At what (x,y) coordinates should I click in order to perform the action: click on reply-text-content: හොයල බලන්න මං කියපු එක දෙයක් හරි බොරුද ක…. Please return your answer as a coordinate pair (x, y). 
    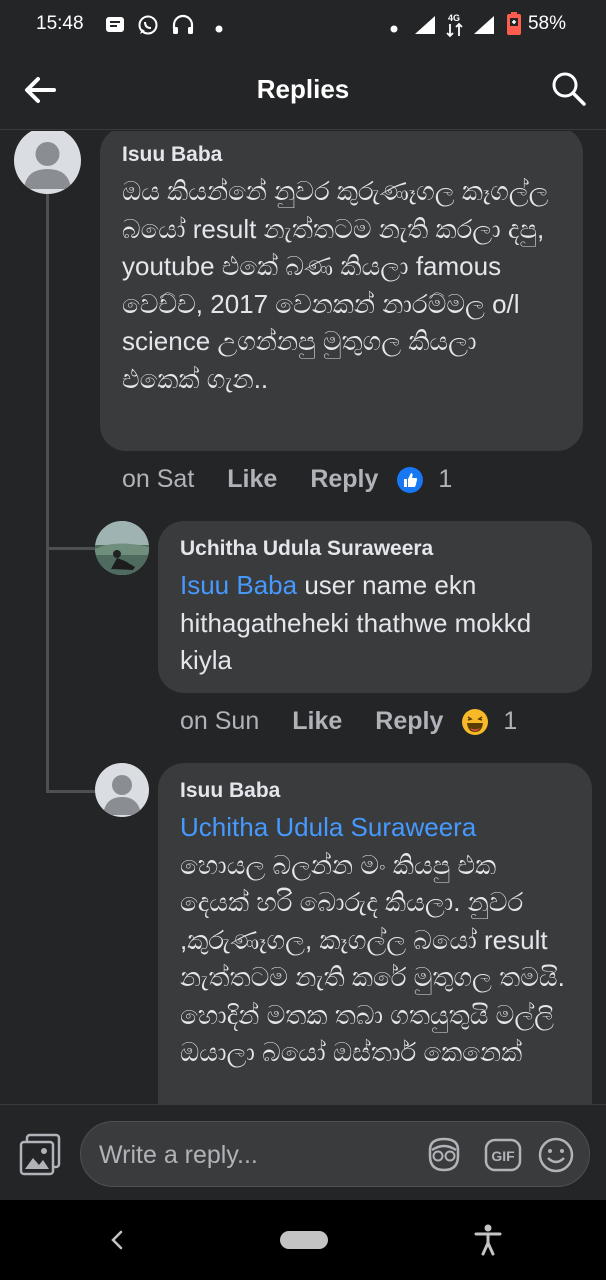
    Looking at the image, I should click on (372, 958).